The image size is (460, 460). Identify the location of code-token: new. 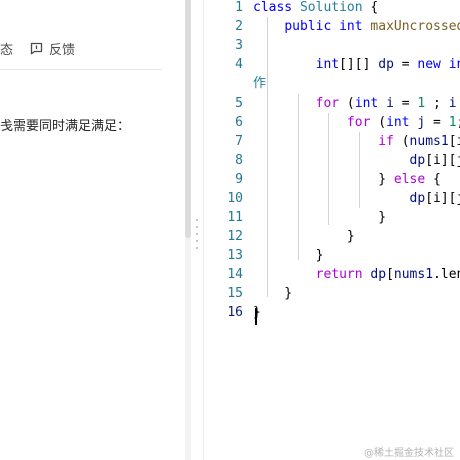
(429, 64).